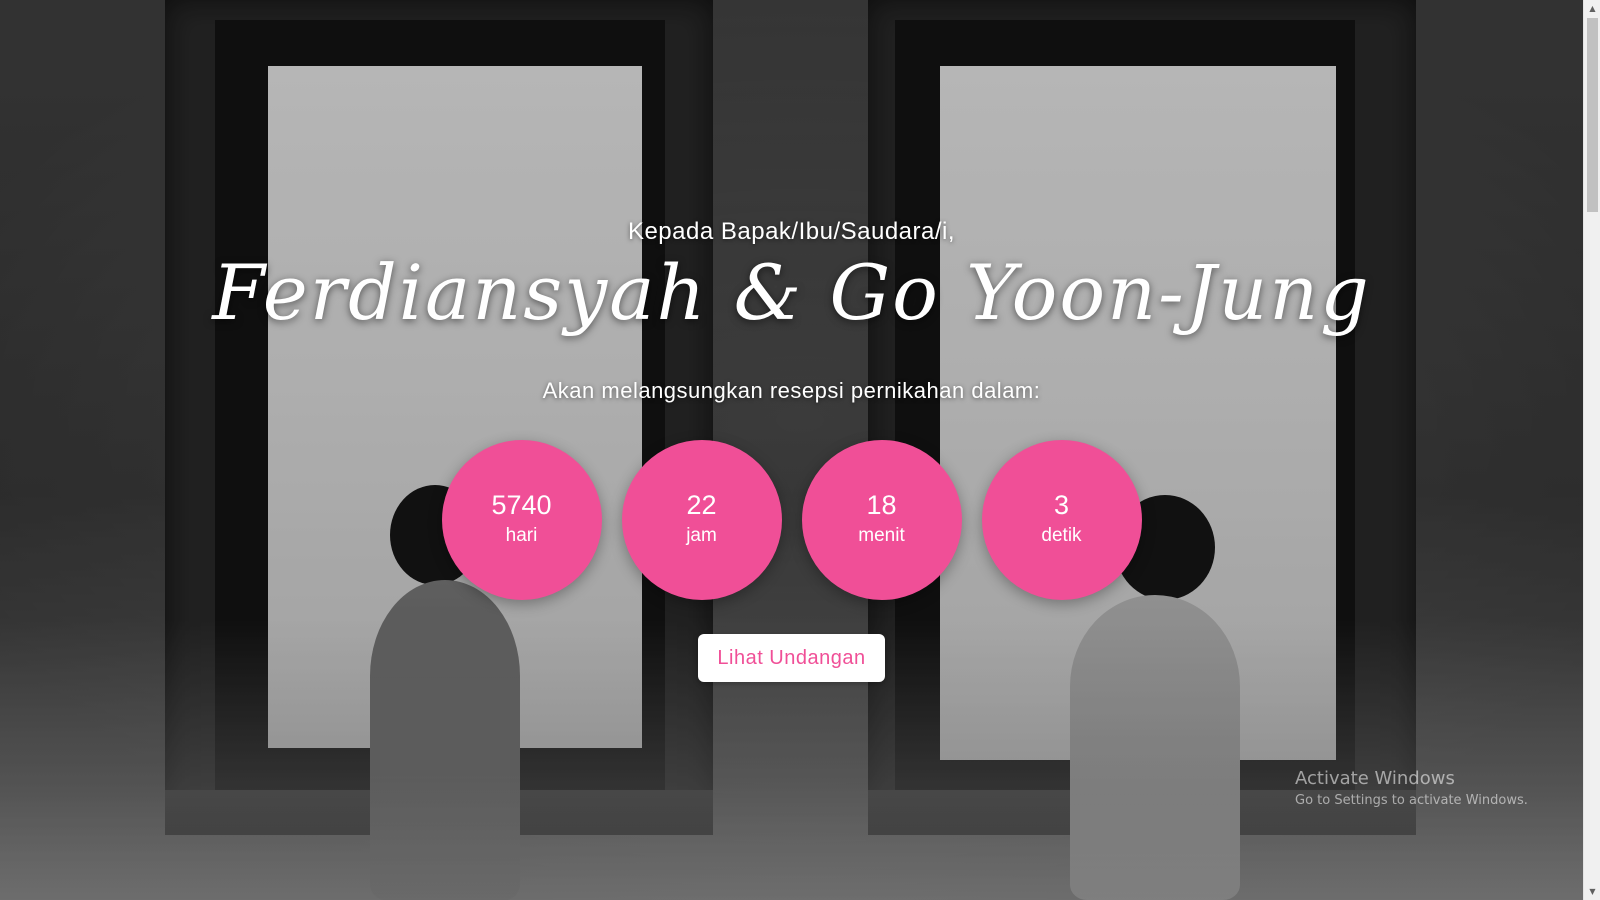 Image resolution: width=1600 pixels, height=900 pixels. Describe the element at coordinates (881, 505) in the screenshot. I see `countdown-value: 18` at that location.